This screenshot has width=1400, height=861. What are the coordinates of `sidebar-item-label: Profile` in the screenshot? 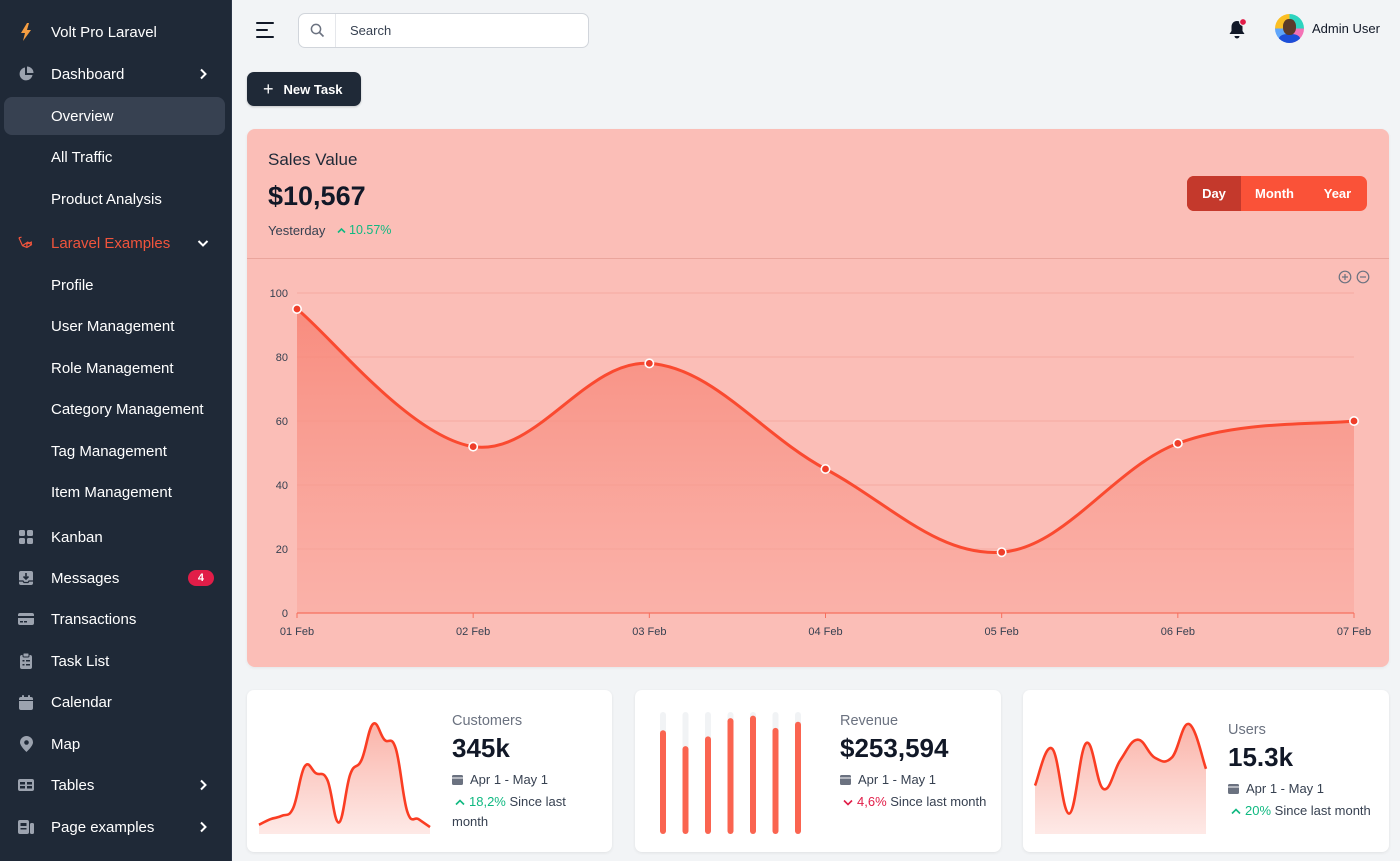 It's located at (72, 285).